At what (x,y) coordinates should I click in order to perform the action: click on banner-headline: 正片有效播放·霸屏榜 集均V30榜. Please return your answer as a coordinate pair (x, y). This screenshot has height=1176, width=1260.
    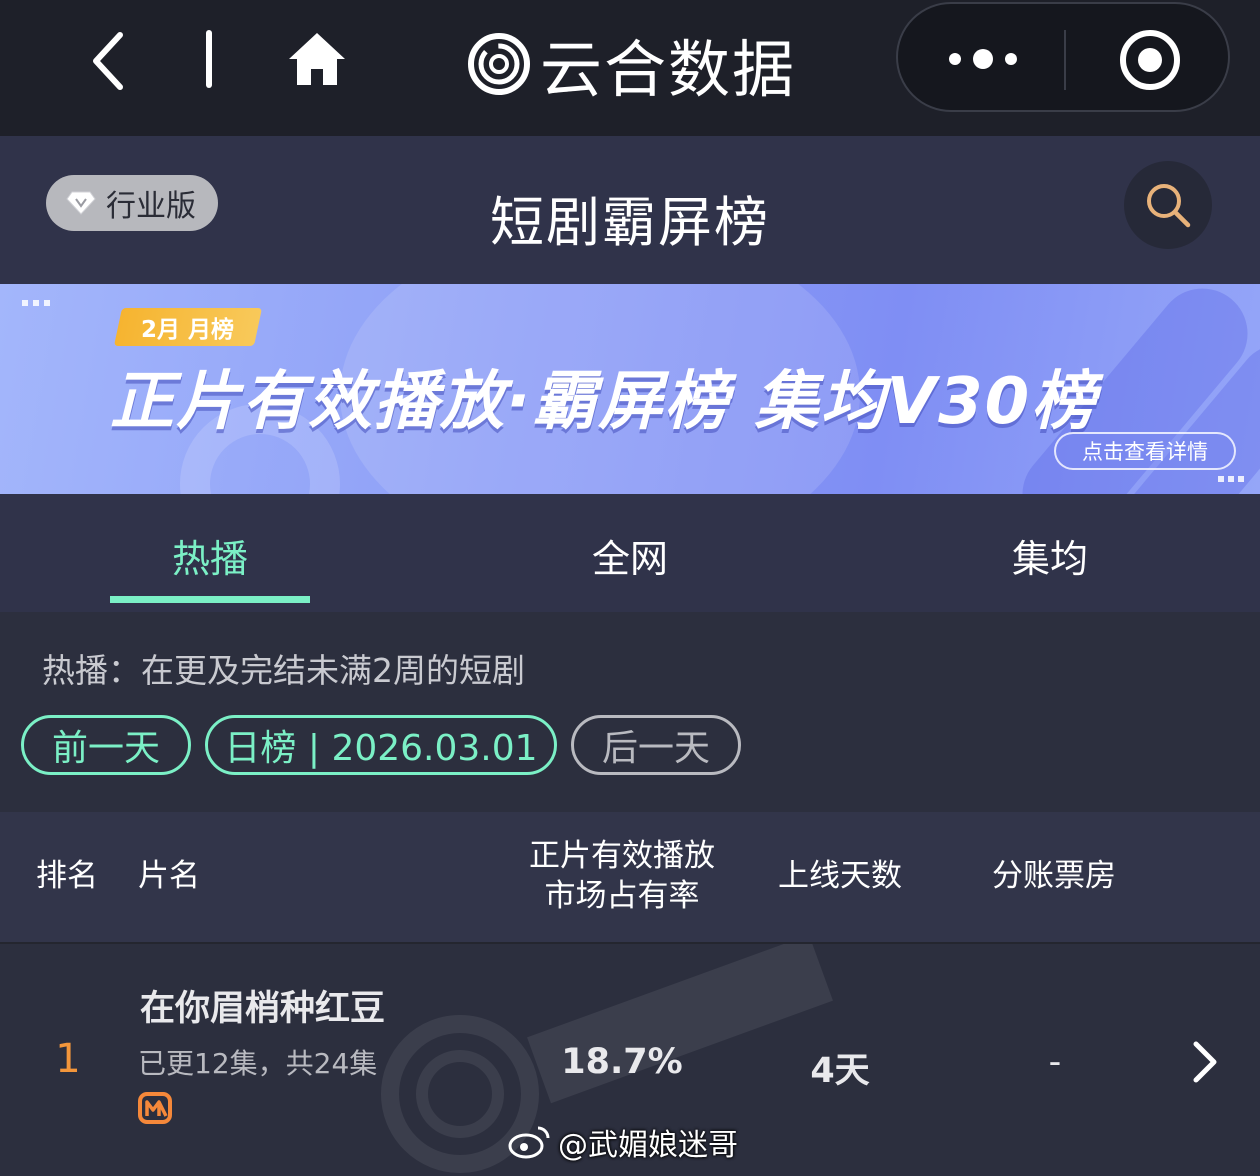
    Looking at the image, I should click on (604, 402).